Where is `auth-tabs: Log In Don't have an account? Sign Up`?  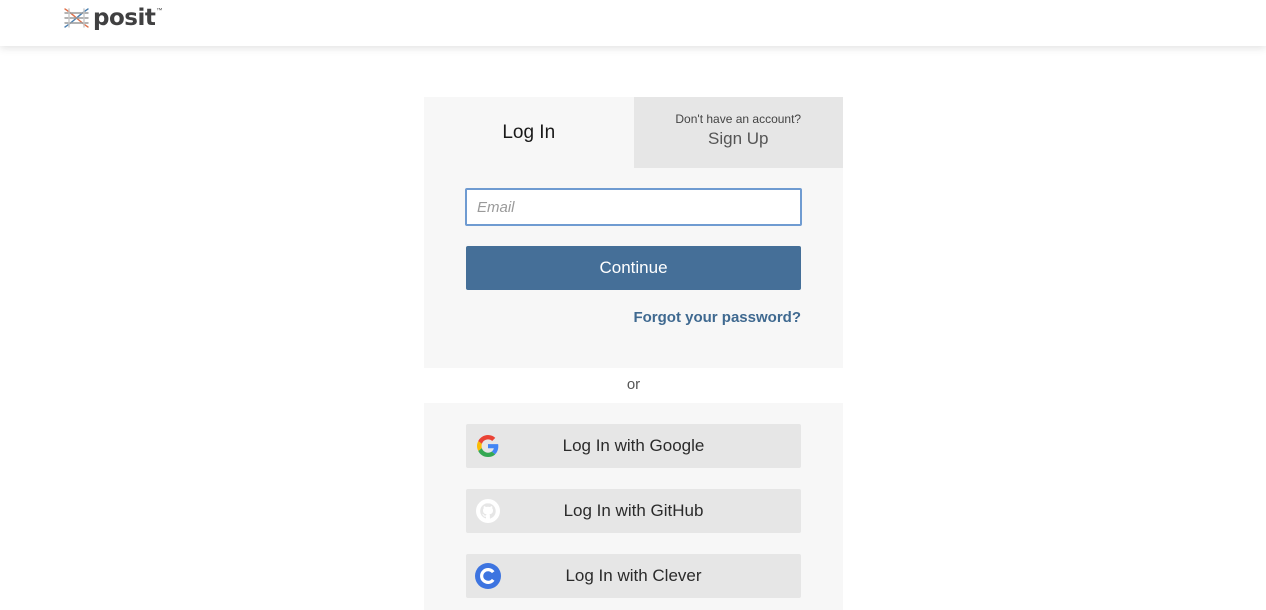 auth-tabs: Log In Don't have an account? Sign Up is located at coordinates (633, 133).